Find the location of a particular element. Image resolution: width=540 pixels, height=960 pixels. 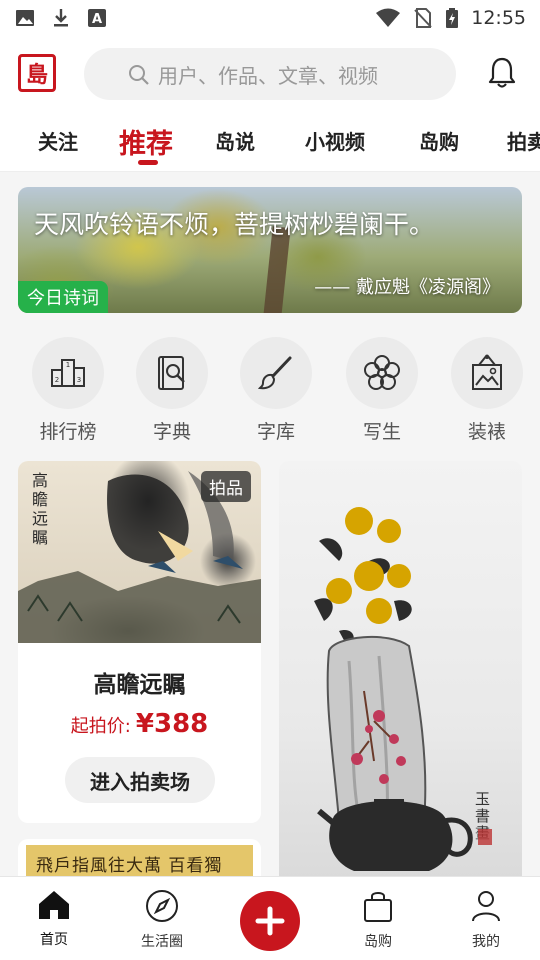

search-bar: 用户、作品、文章、视频 is located at coordinates (270, 74).